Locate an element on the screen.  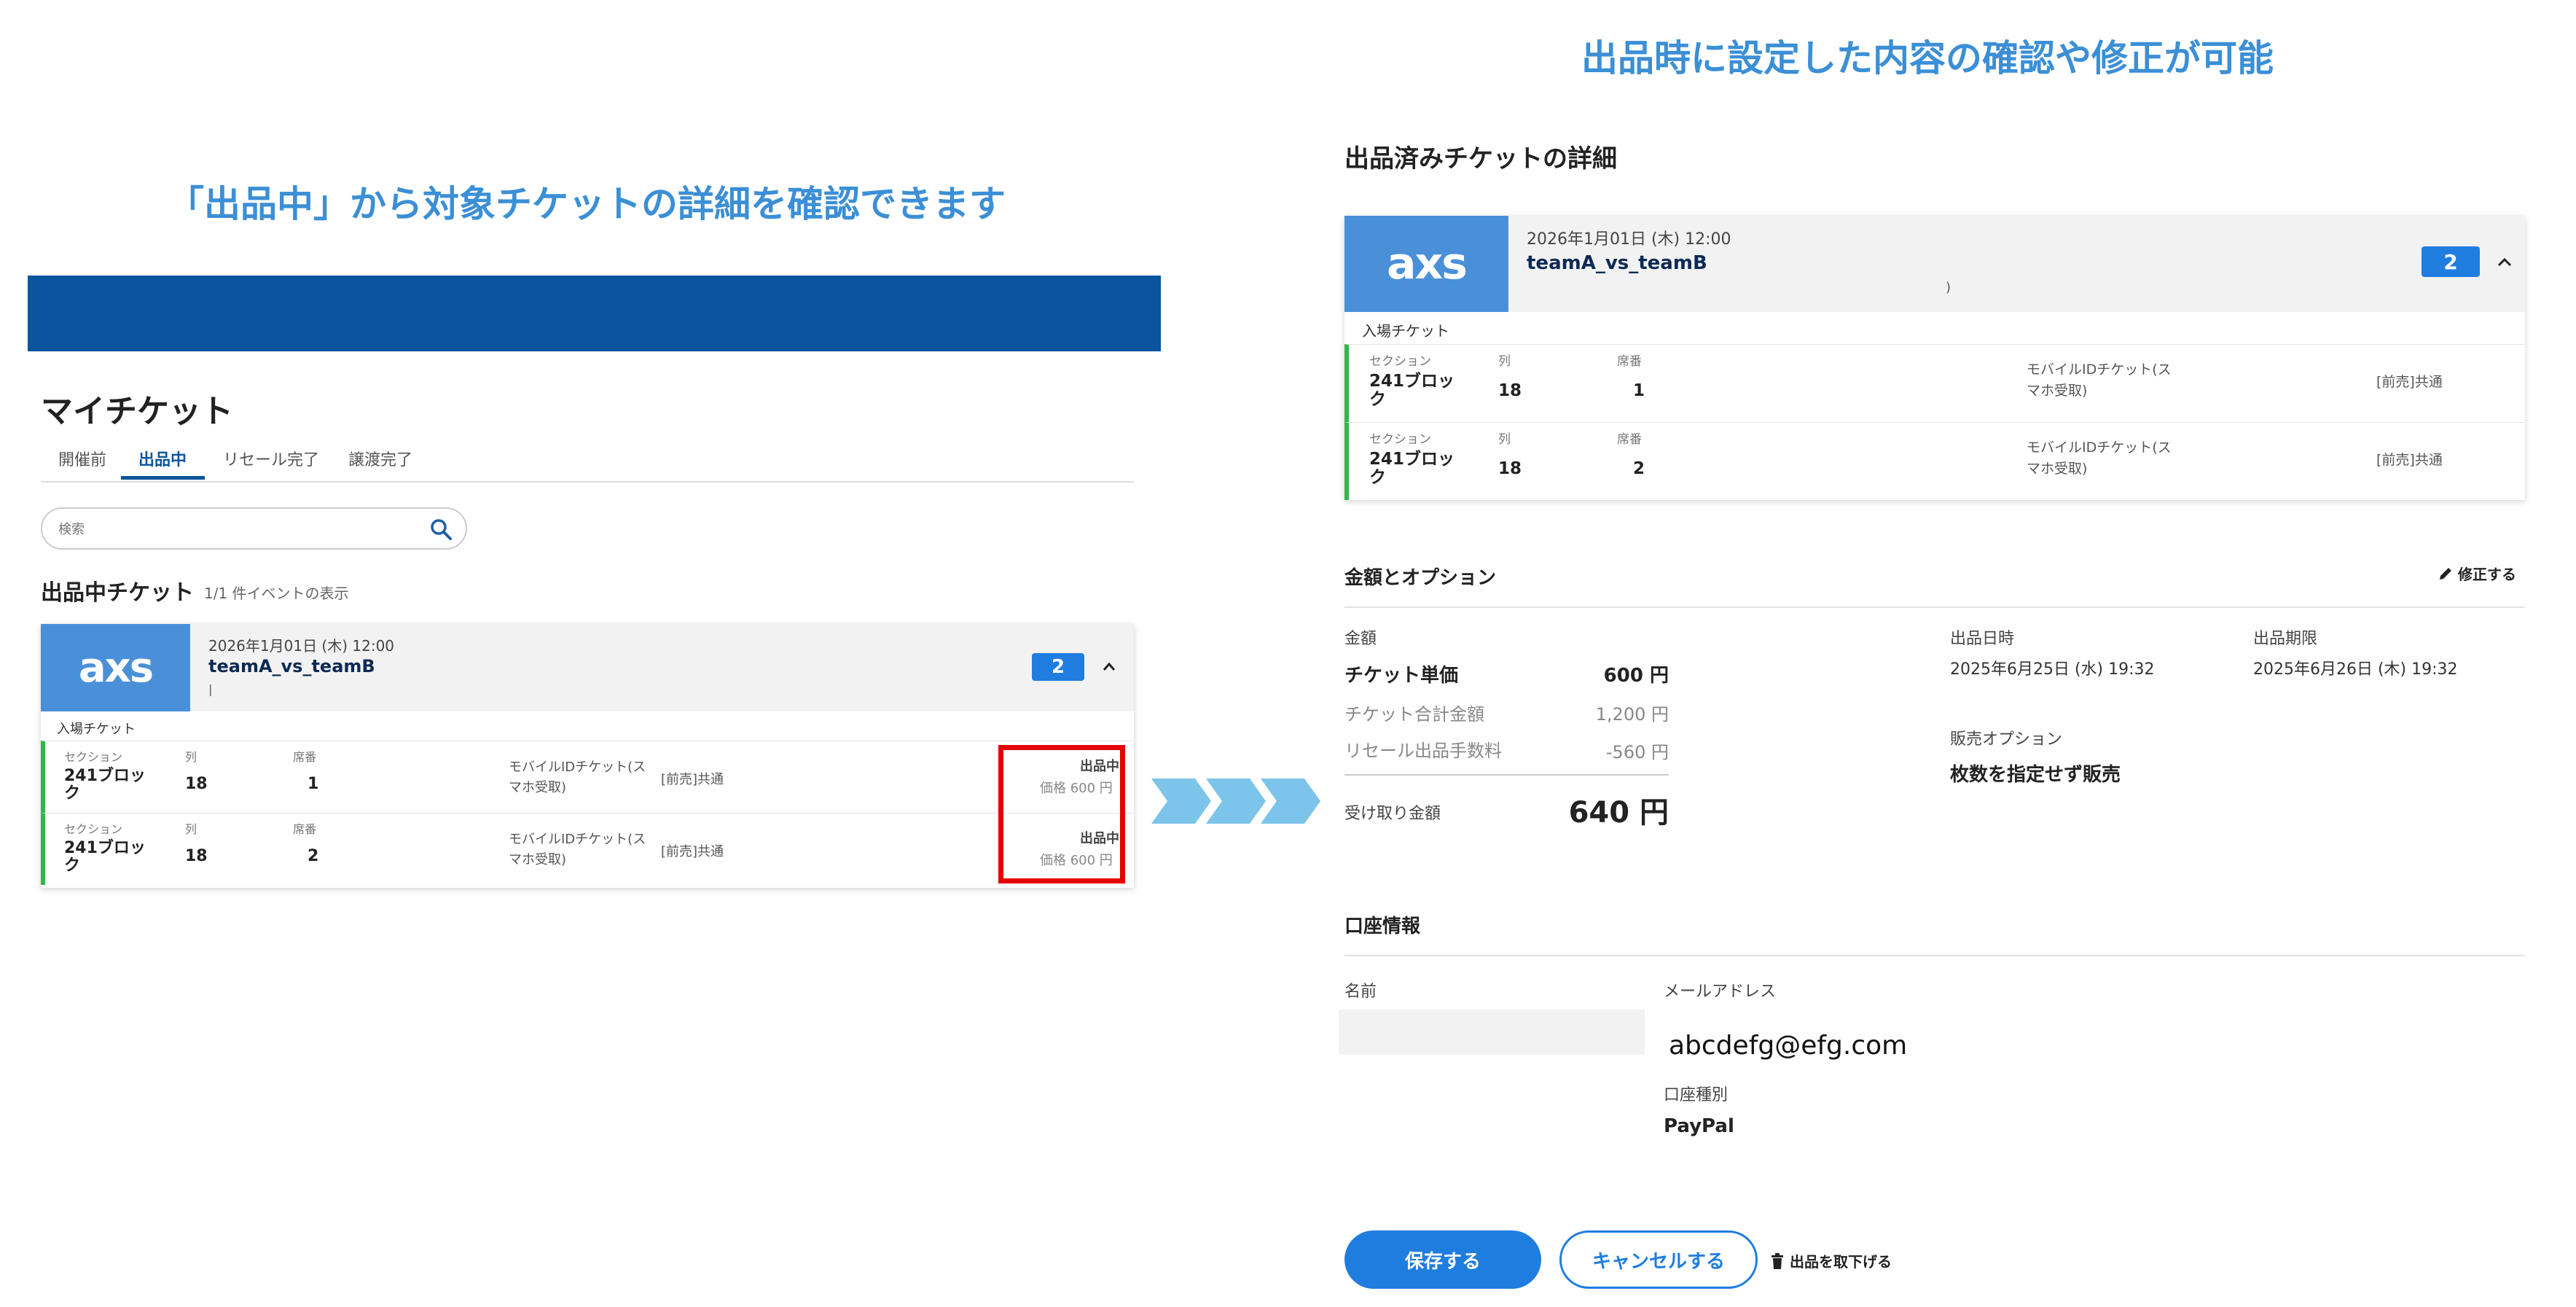
edit-link: 修正する is located at coordinates (2477, 573).